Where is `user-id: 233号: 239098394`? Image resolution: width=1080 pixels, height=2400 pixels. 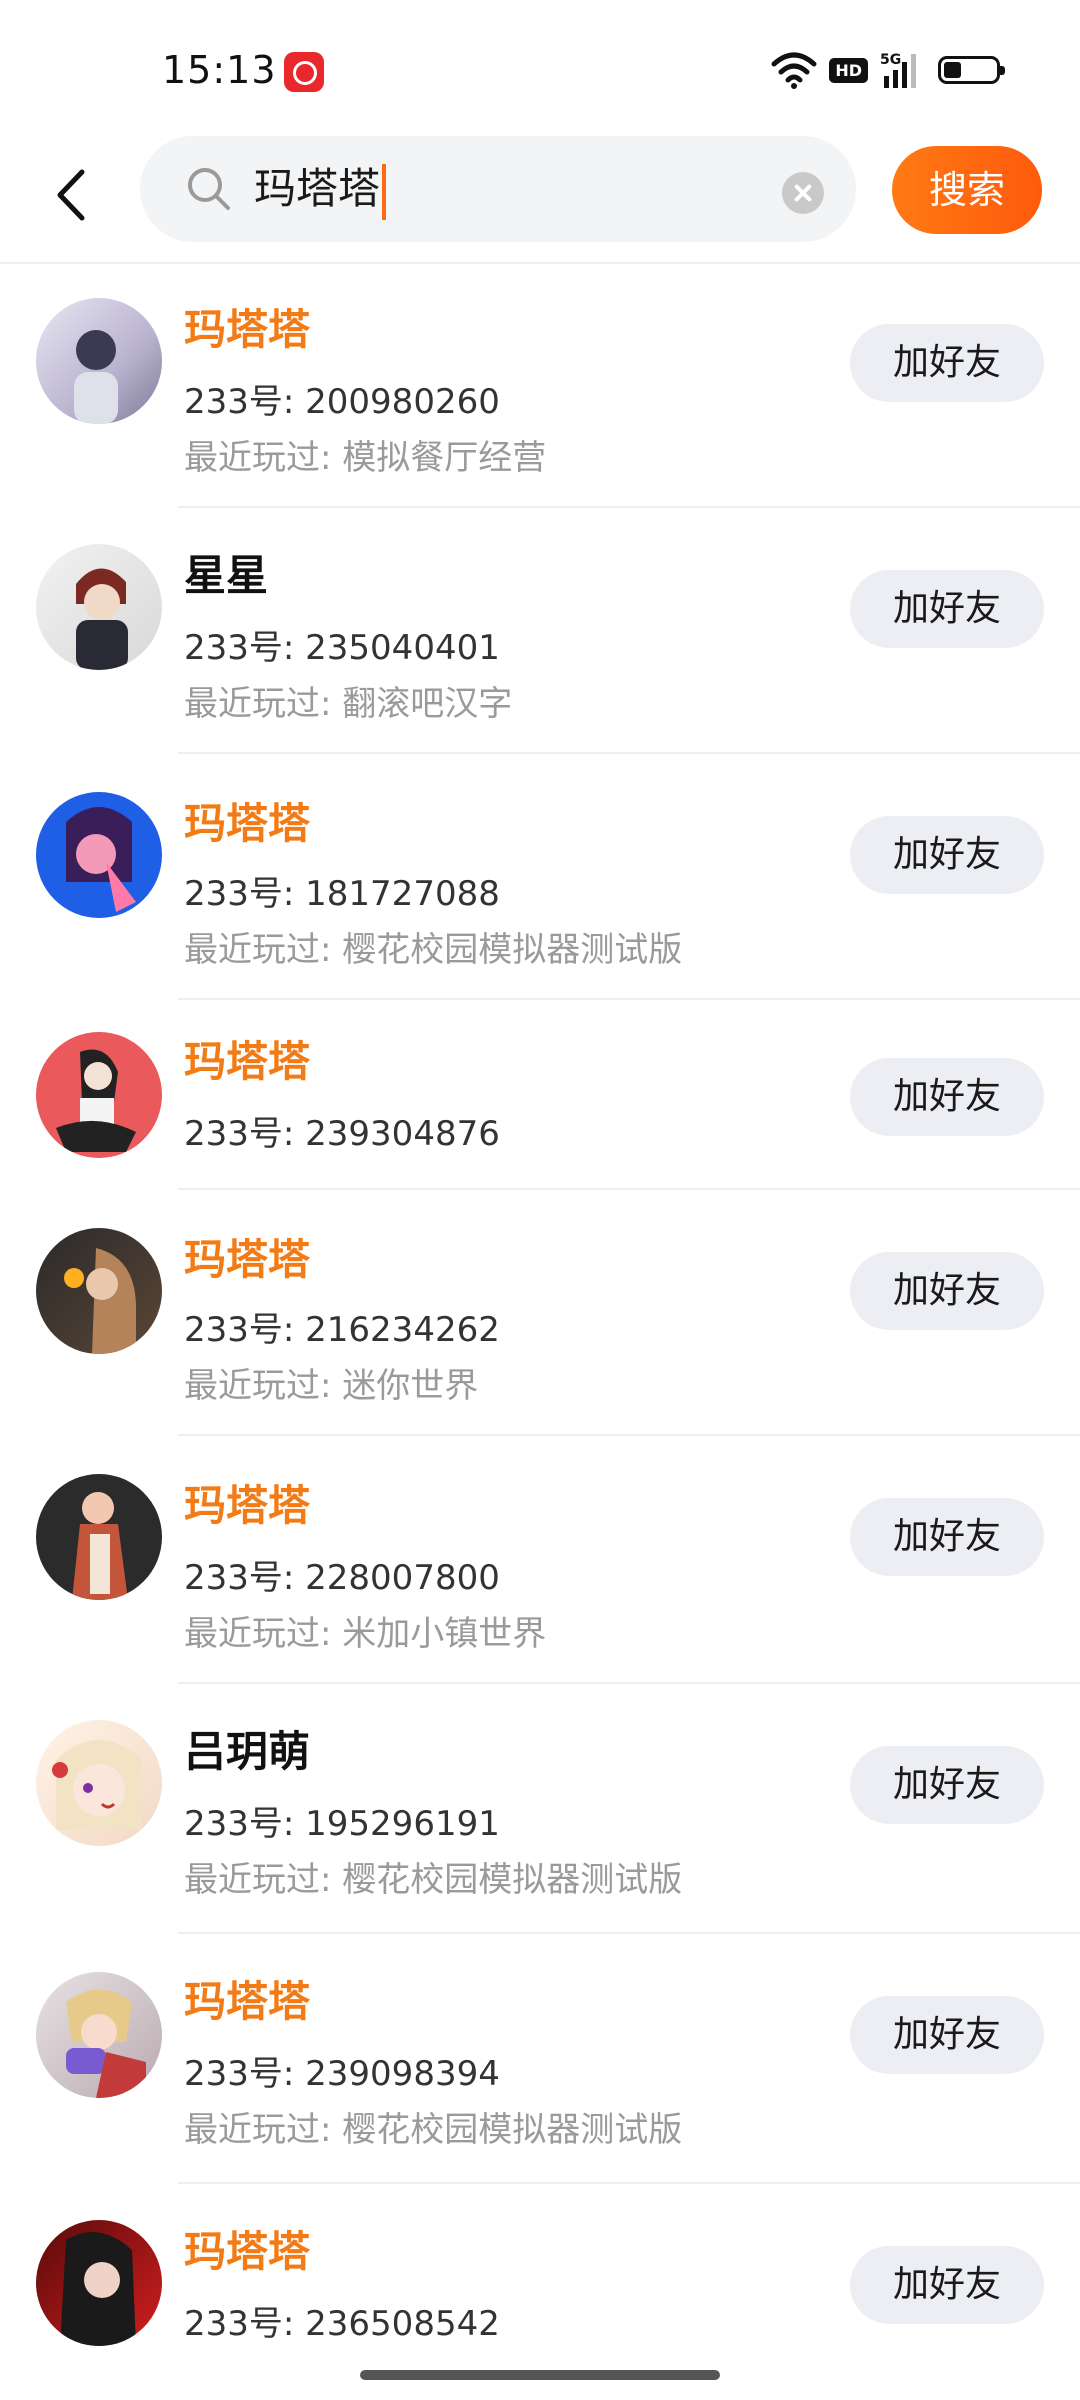 user-id: 233号: 239098394 is located at coordinates (342, 2074).